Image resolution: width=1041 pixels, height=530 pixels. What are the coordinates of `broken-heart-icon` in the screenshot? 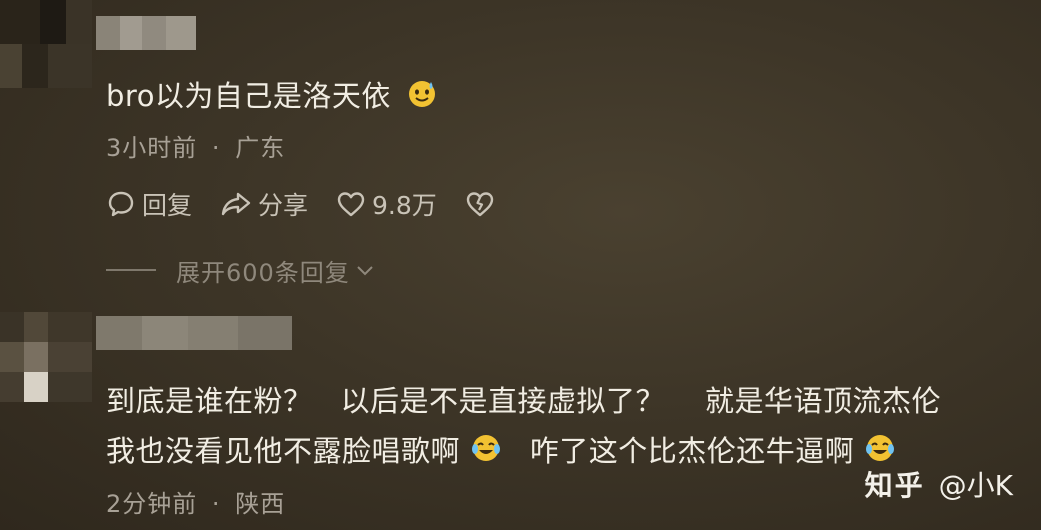 It's located at (479, 204).